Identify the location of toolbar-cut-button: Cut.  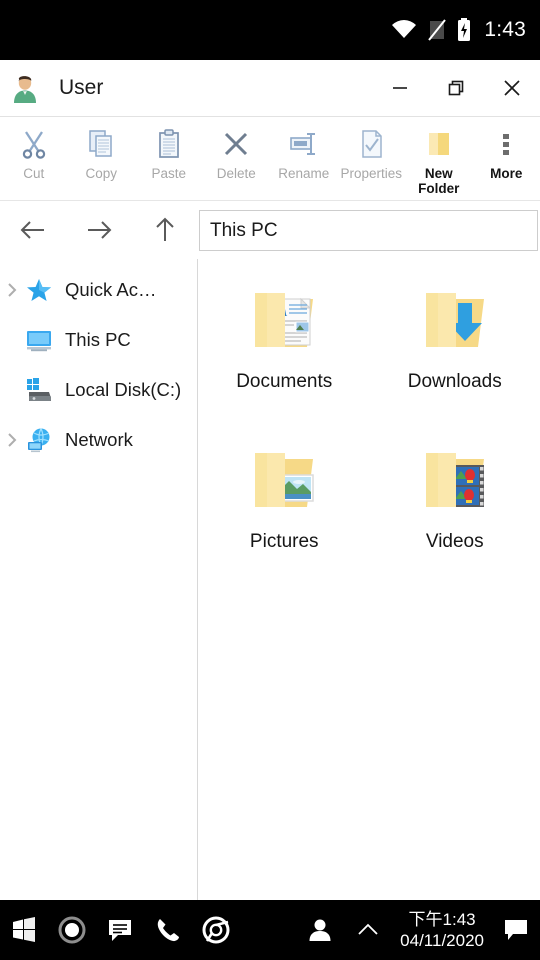
(34, 159).